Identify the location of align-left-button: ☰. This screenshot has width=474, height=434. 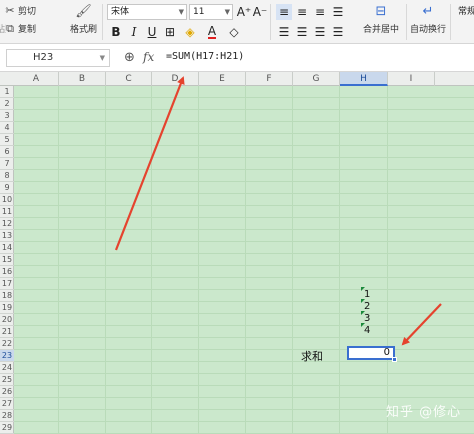
(284, 32).